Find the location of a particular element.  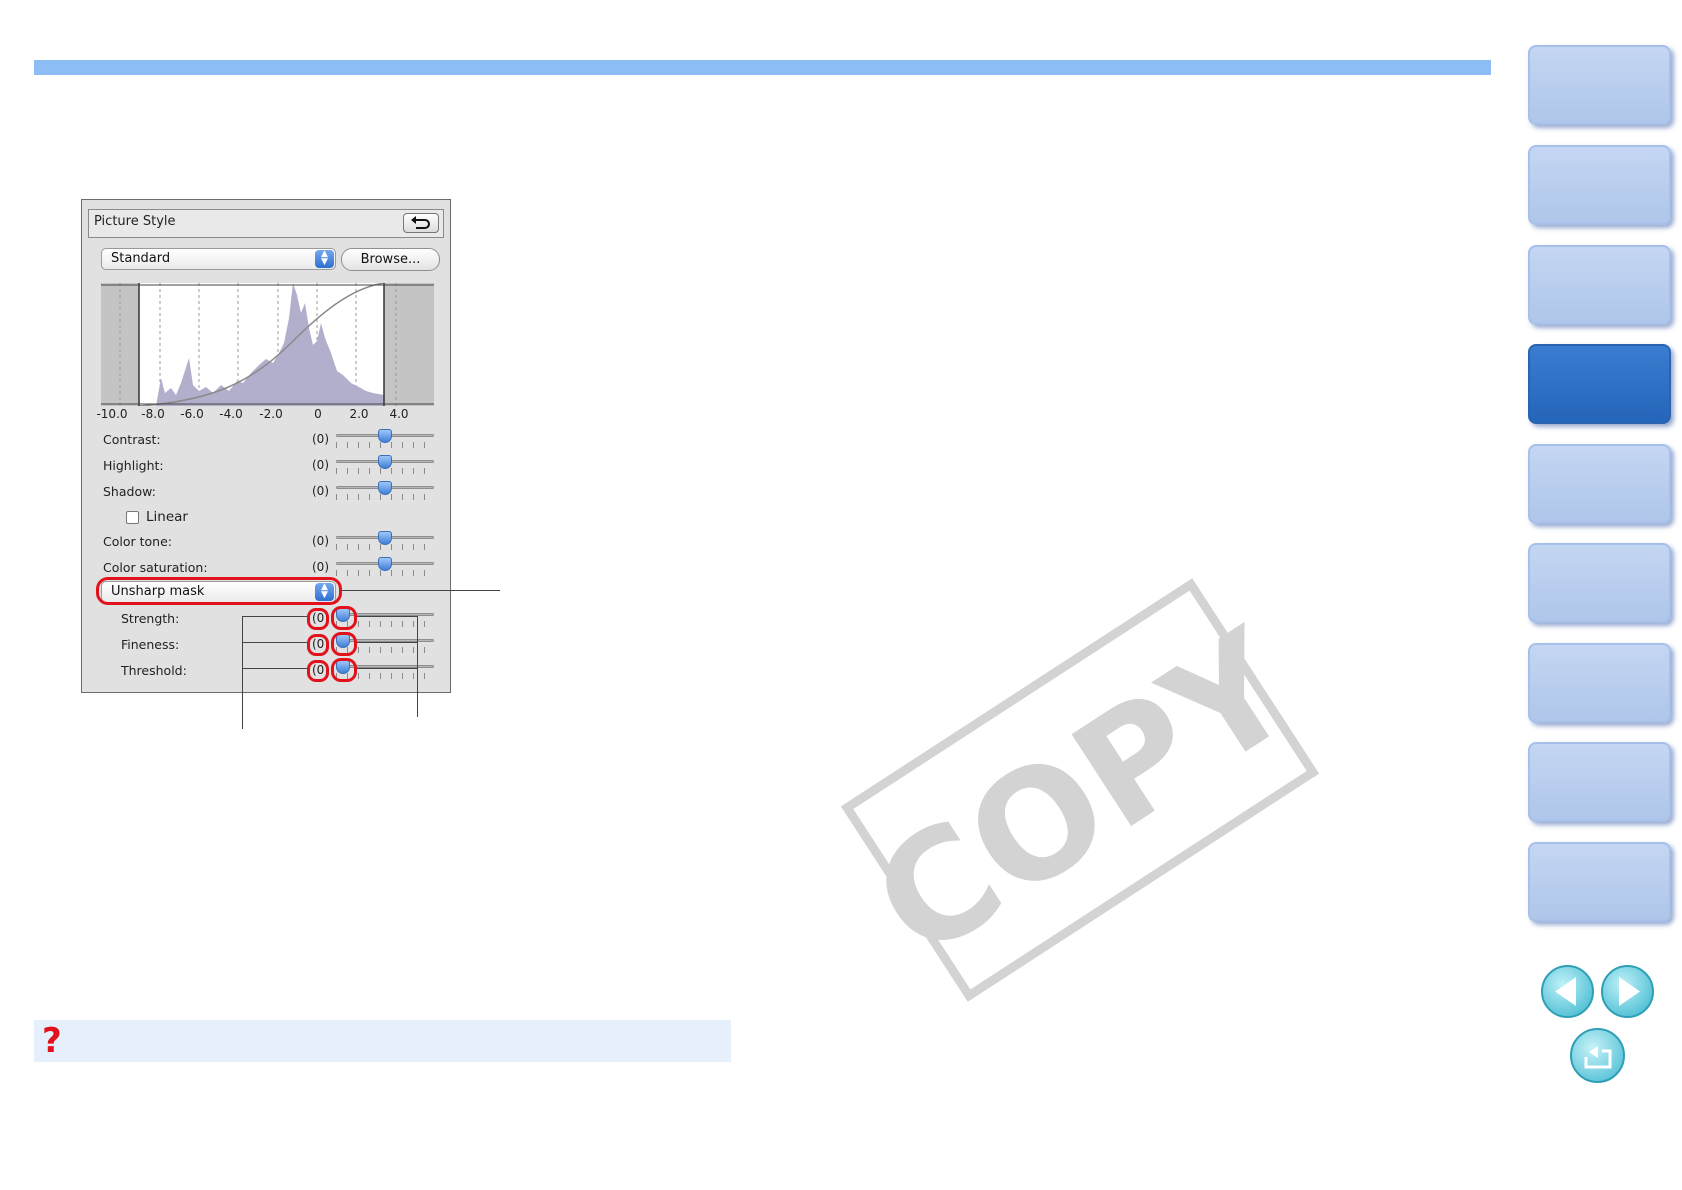

shadow-value: (0) is located at coordinates (320, 491).